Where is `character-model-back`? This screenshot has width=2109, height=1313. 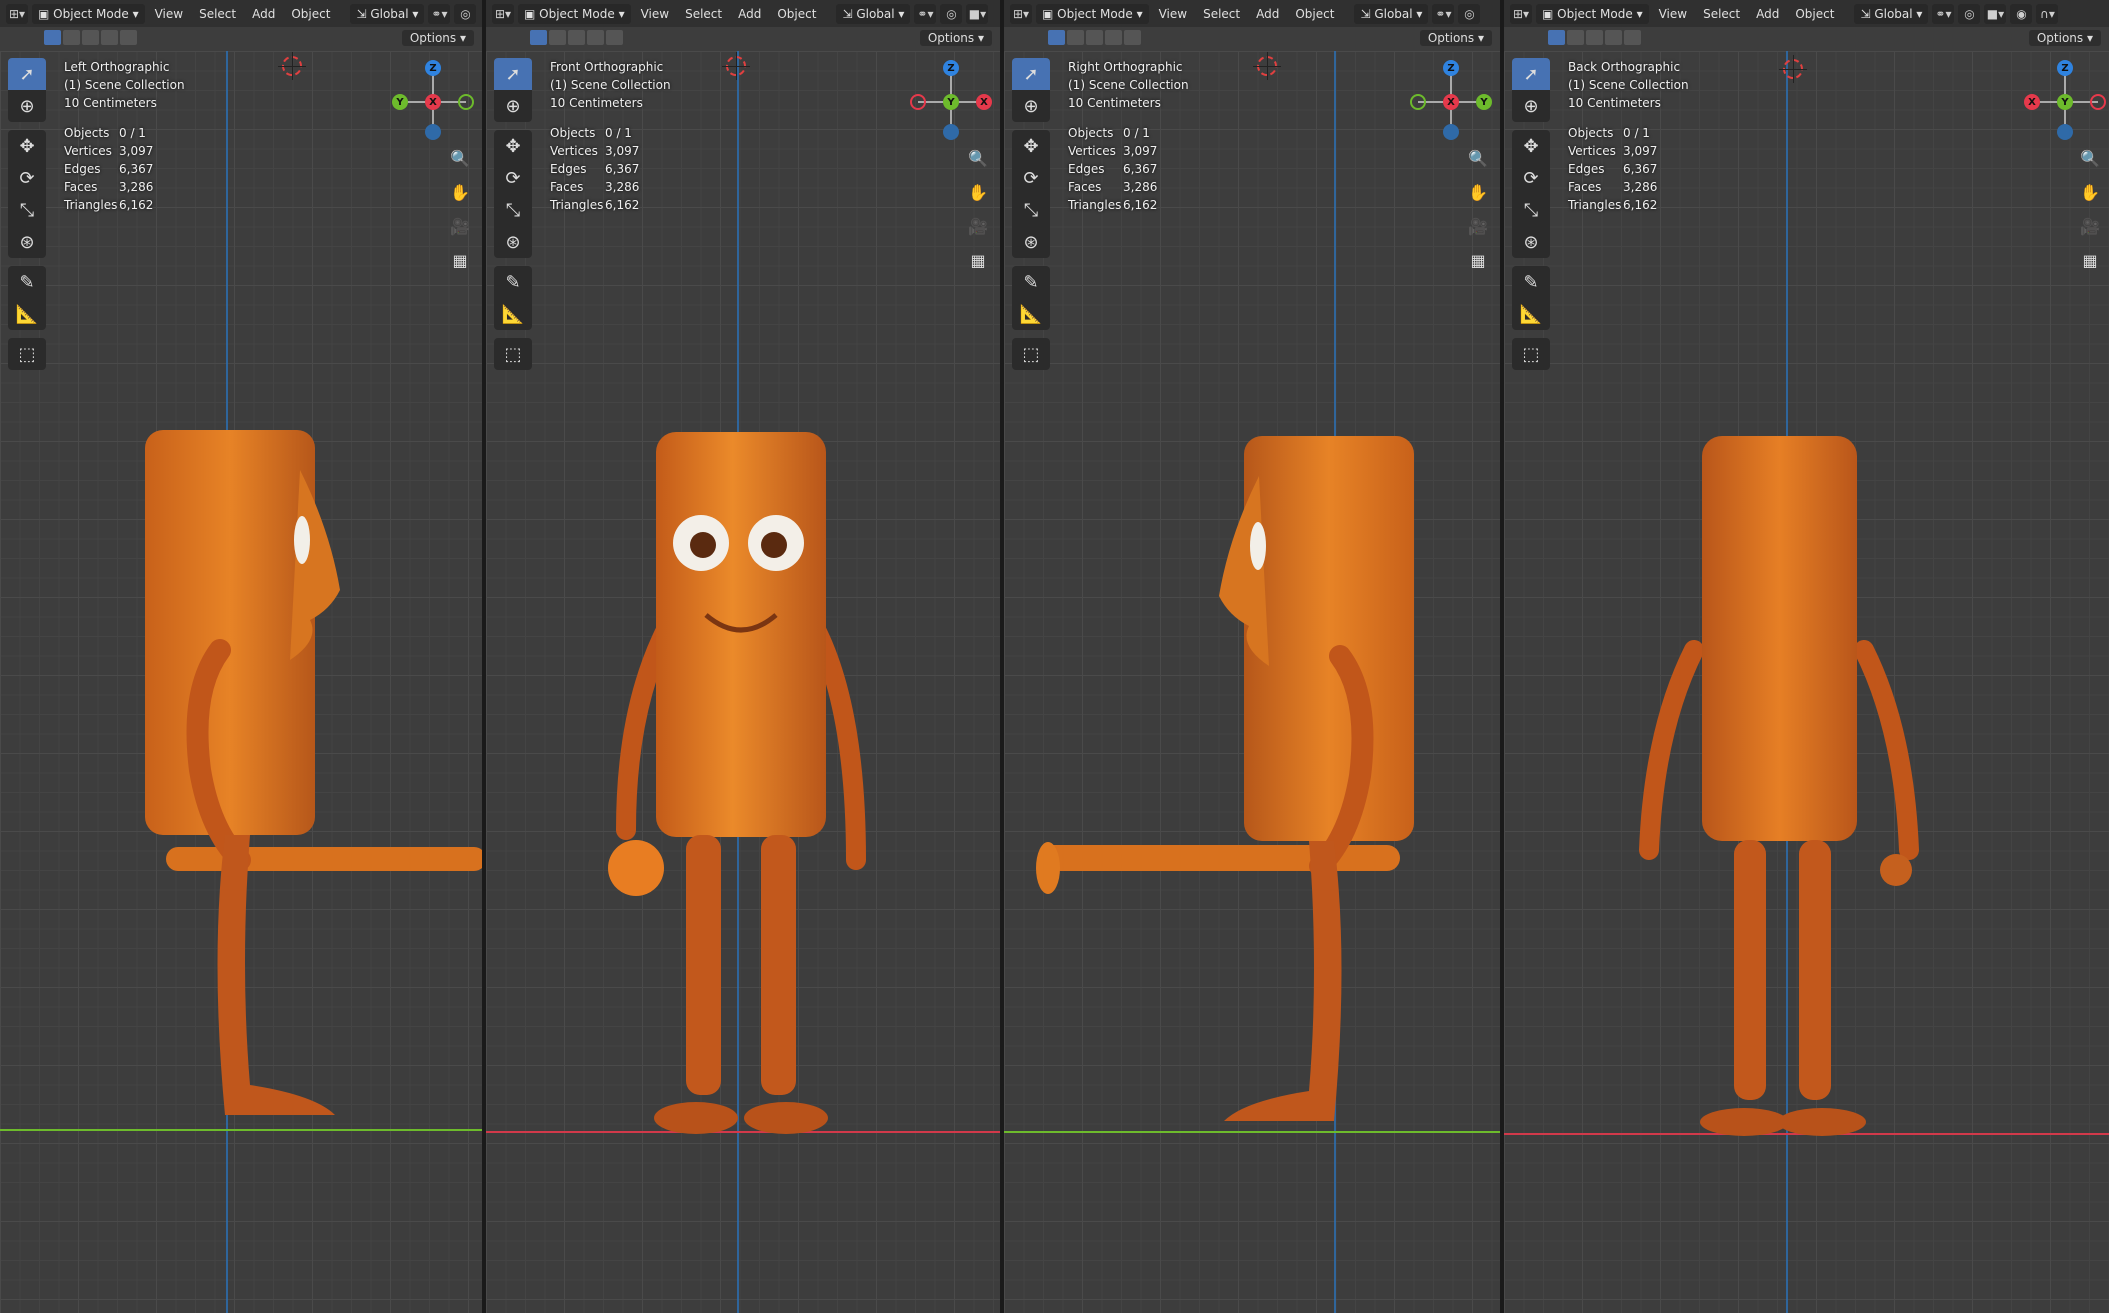 character-model-back is located at coordinates (1779, 786).